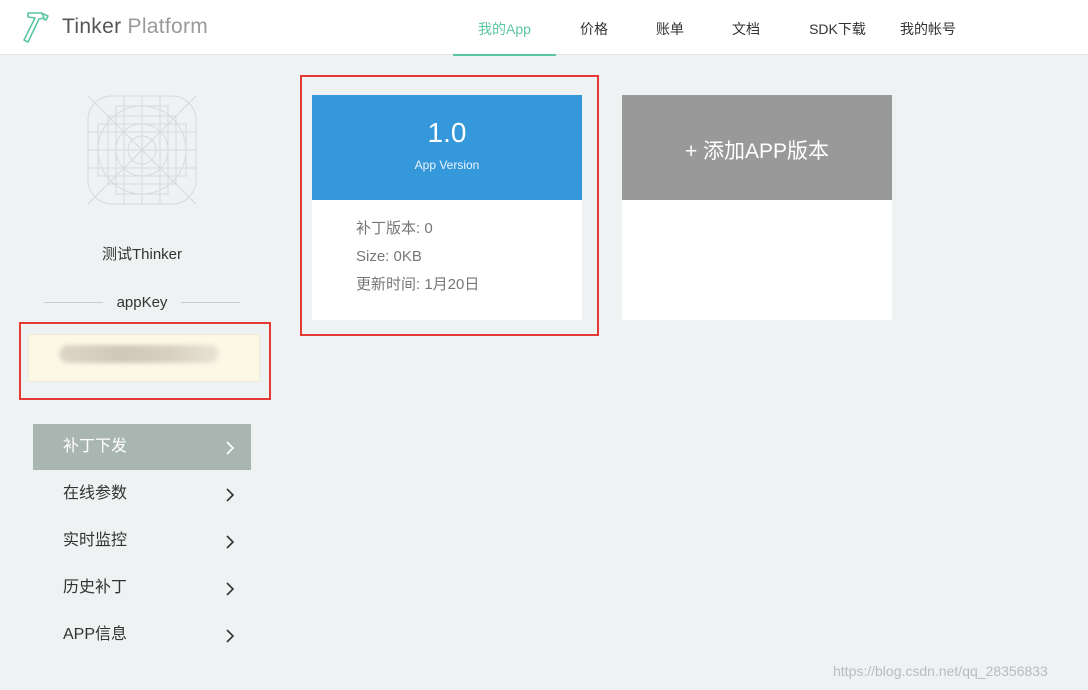 The image size is (1088, 690). What do you see at coordinates (837, 27) in the screenshot?
I see `nav-sdk-download: SDK下载` at bounding box center [837, 27].